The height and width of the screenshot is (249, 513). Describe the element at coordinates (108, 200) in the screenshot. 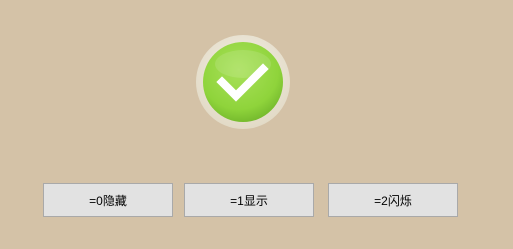

I see `hide-button: =0隐藏` at that location.